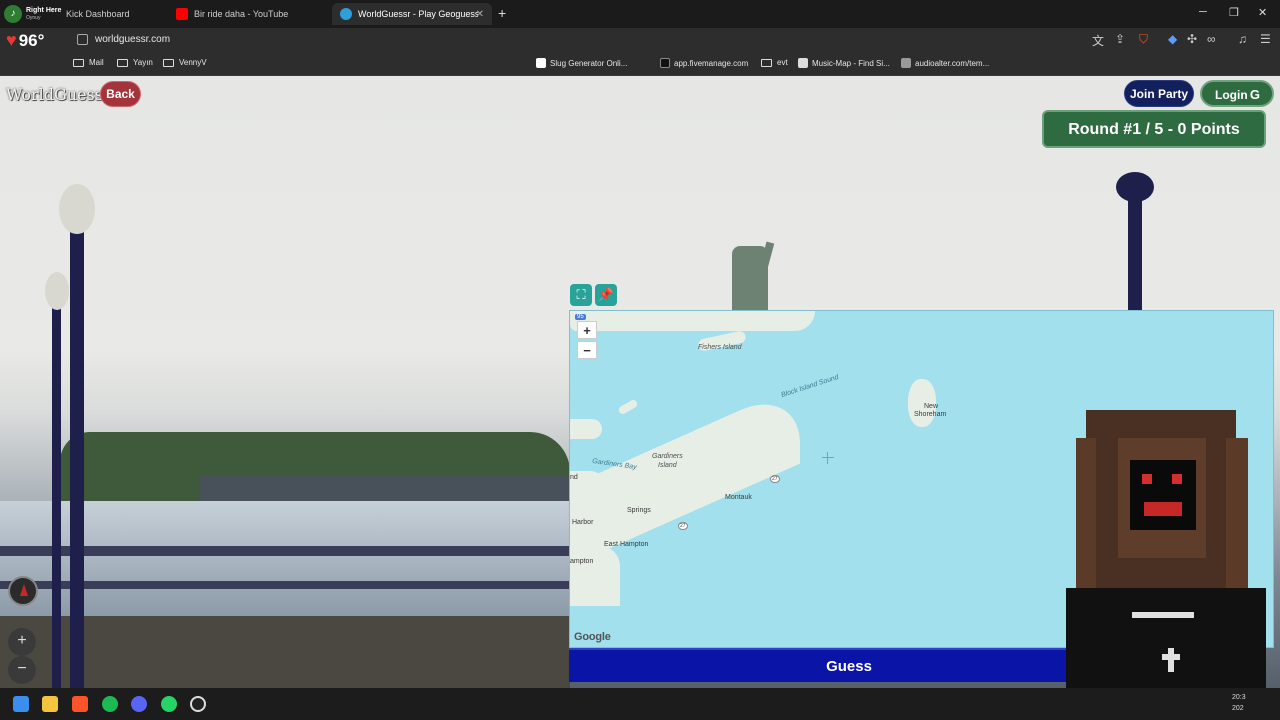 The width and height of the screenshot is (1280, 720). Describe the element at coordinates (182, 14) in the screenshot. I see `youtube-icon` at that location.